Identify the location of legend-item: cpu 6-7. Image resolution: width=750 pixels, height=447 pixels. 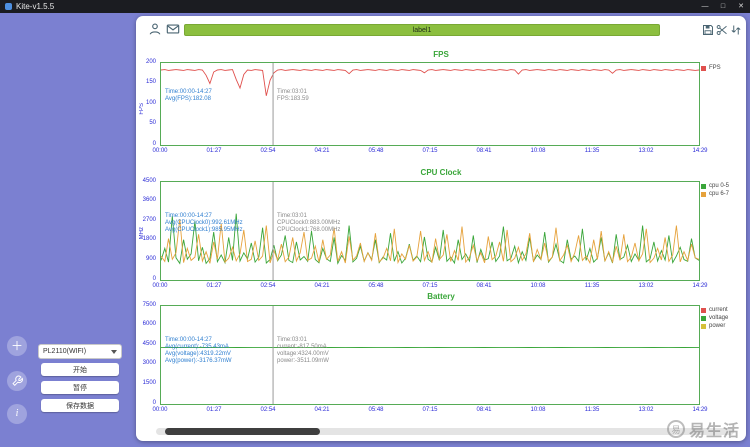
(722, 194).